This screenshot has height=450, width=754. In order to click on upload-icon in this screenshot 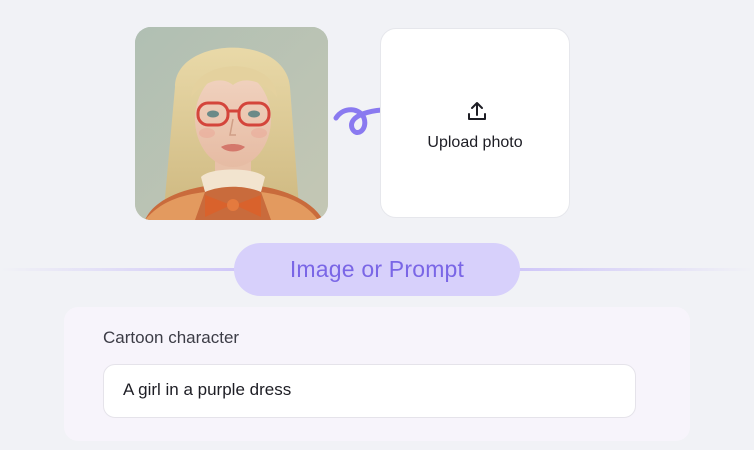, I will do `click(477, 111)`.